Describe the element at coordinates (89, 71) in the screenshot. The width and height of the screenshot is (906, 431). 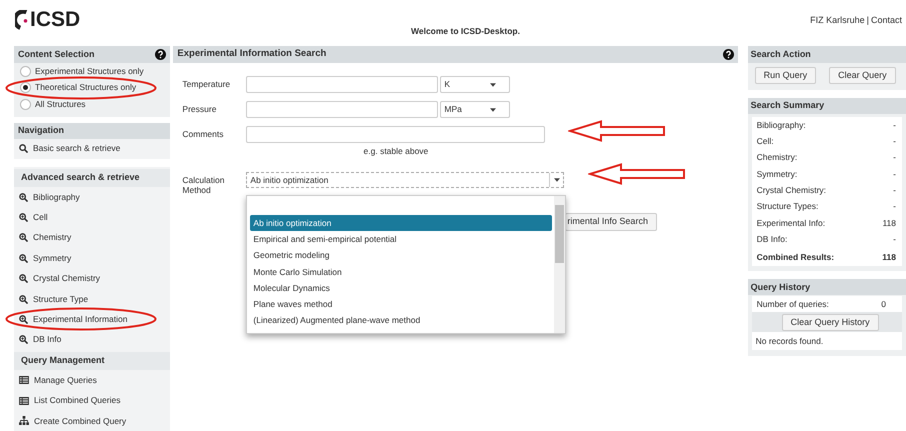
I see `radio-label: Experimental Structures only` at that location.